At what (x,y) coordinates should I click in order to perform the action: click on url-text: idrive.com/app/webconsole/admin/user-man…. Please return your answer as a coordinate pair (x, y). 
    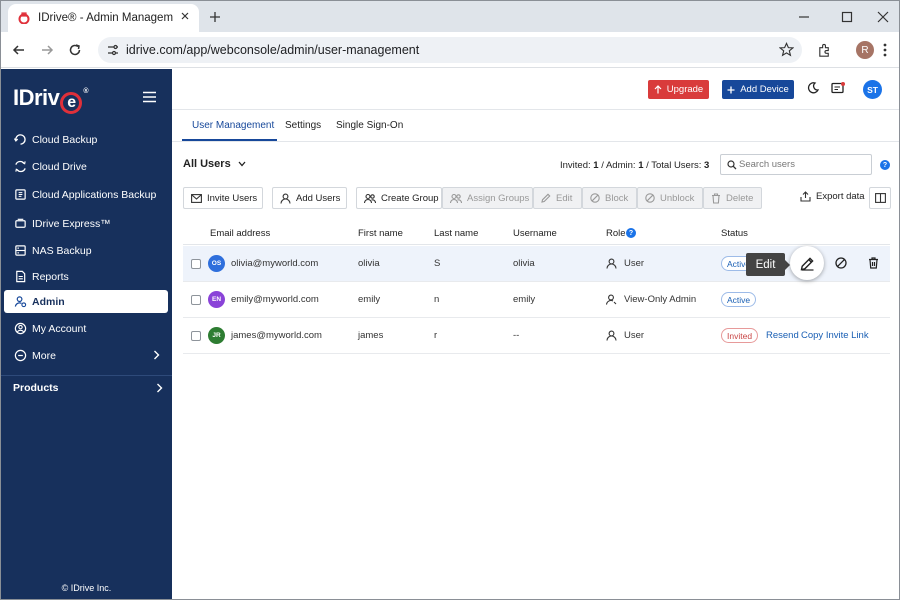
    Looking at the image, I should click on (273, 50).